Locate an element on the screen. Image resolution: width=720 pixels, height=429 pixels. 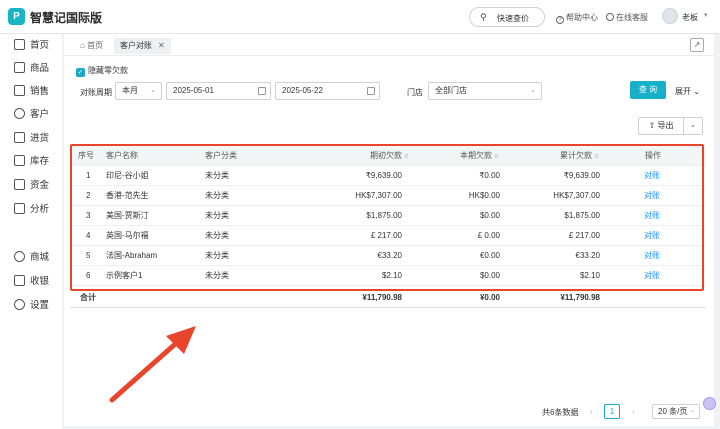
annotation-arrow-icon is located at coordinates (152, 364).